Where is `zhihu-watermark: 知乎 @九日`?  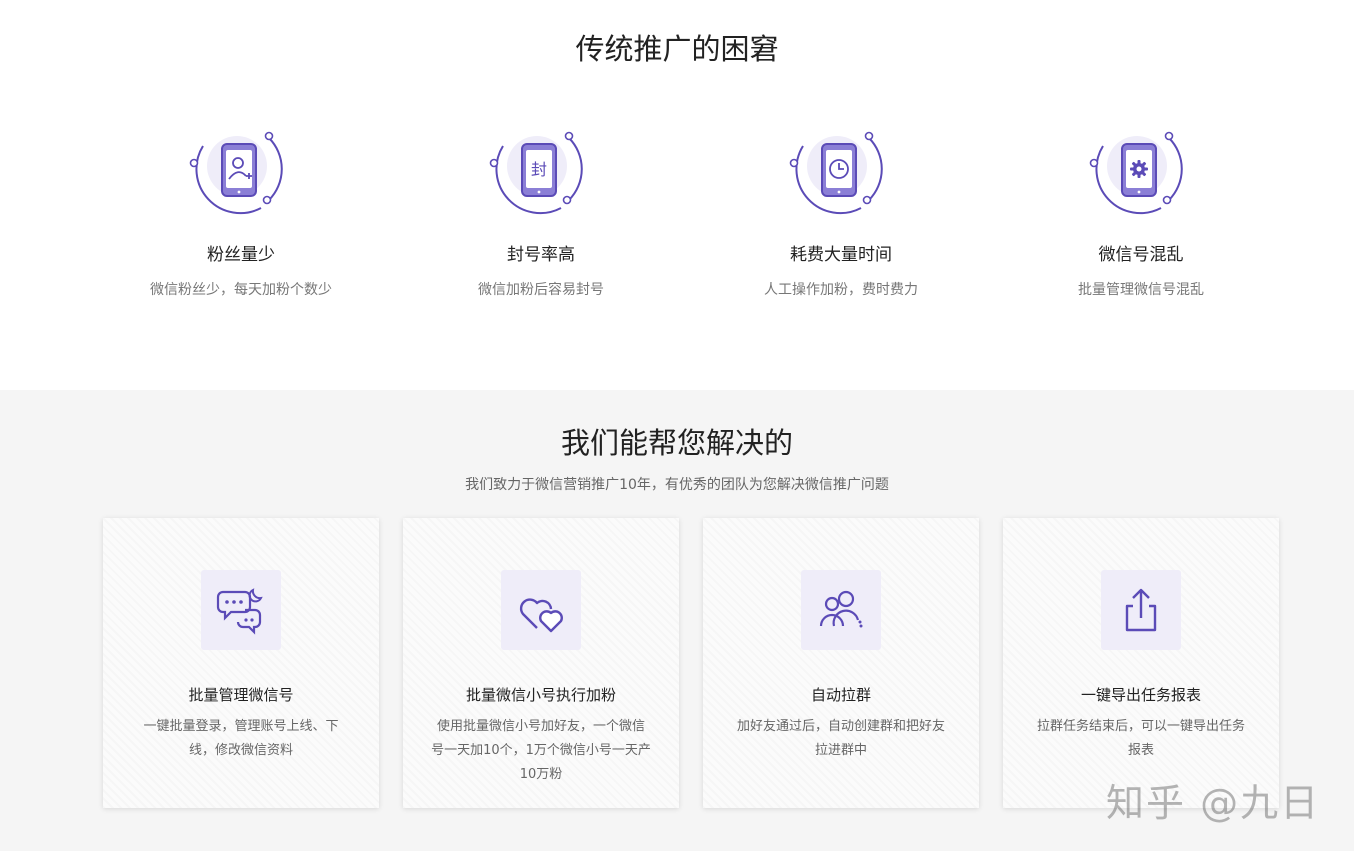 zhihu-watermark: 知乎 @九日 is located at coordinates (1213, 803).